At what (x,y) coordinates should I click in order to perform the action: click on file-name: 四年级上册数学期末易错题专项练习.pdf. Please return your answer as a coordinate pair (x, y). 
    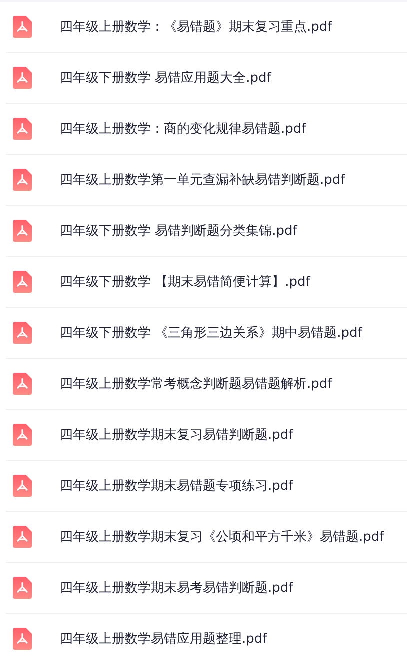
    Looking at the image, I should click on (177, 486).